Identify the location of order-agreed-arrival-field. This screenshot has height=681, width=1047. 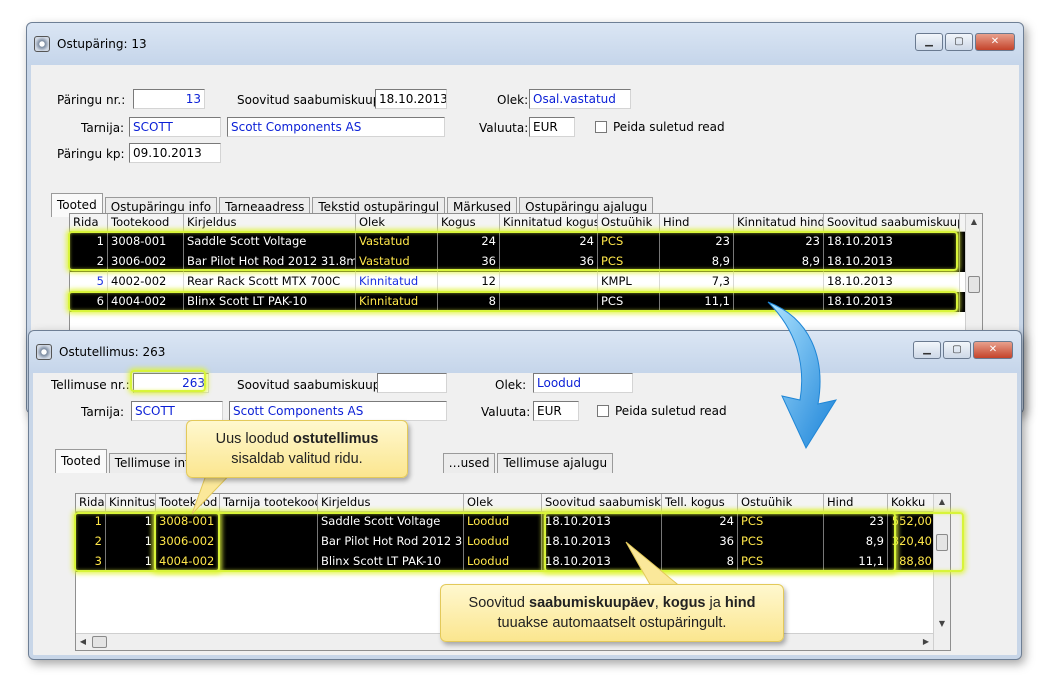
(412, 383).